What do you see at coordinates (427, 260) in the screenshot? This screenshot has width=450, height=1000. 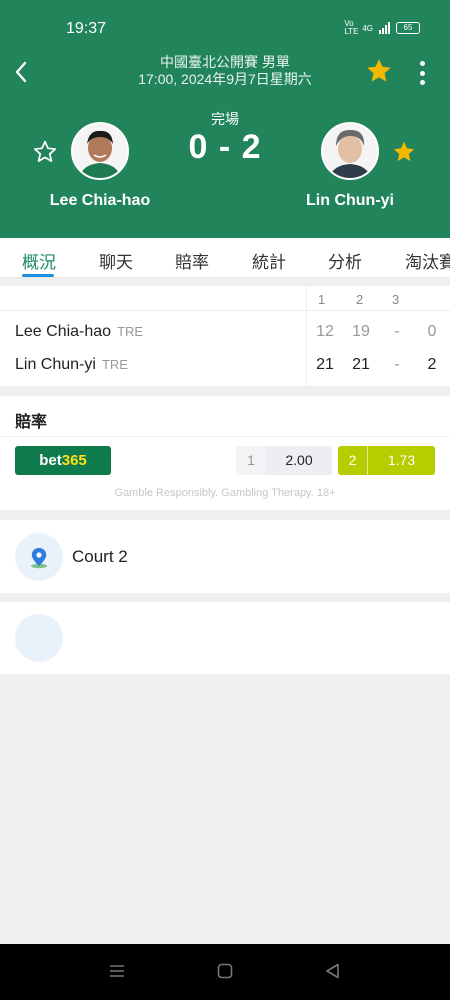 I see `tab-knockout: 淘汰賽` at bounding box center [427, 260].